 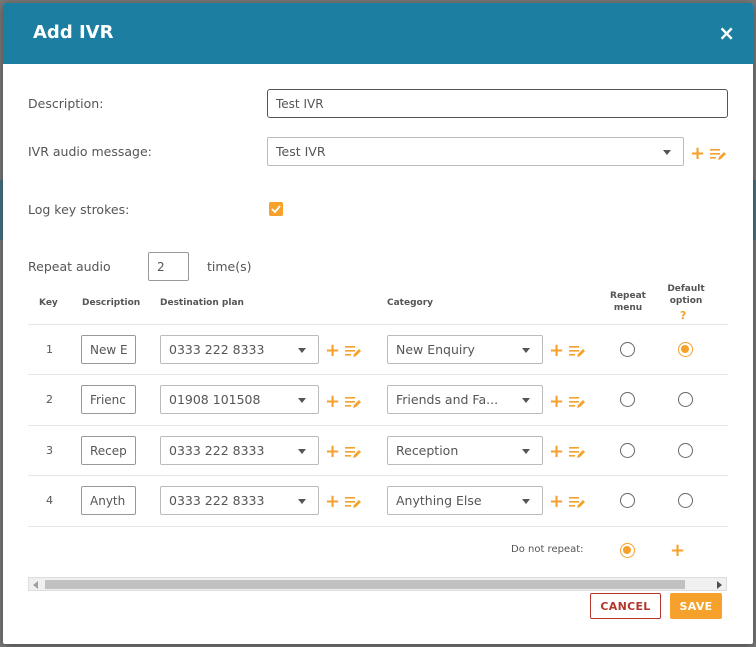 I want to click on row-category-value: Reception, so click(x=427, y=450).